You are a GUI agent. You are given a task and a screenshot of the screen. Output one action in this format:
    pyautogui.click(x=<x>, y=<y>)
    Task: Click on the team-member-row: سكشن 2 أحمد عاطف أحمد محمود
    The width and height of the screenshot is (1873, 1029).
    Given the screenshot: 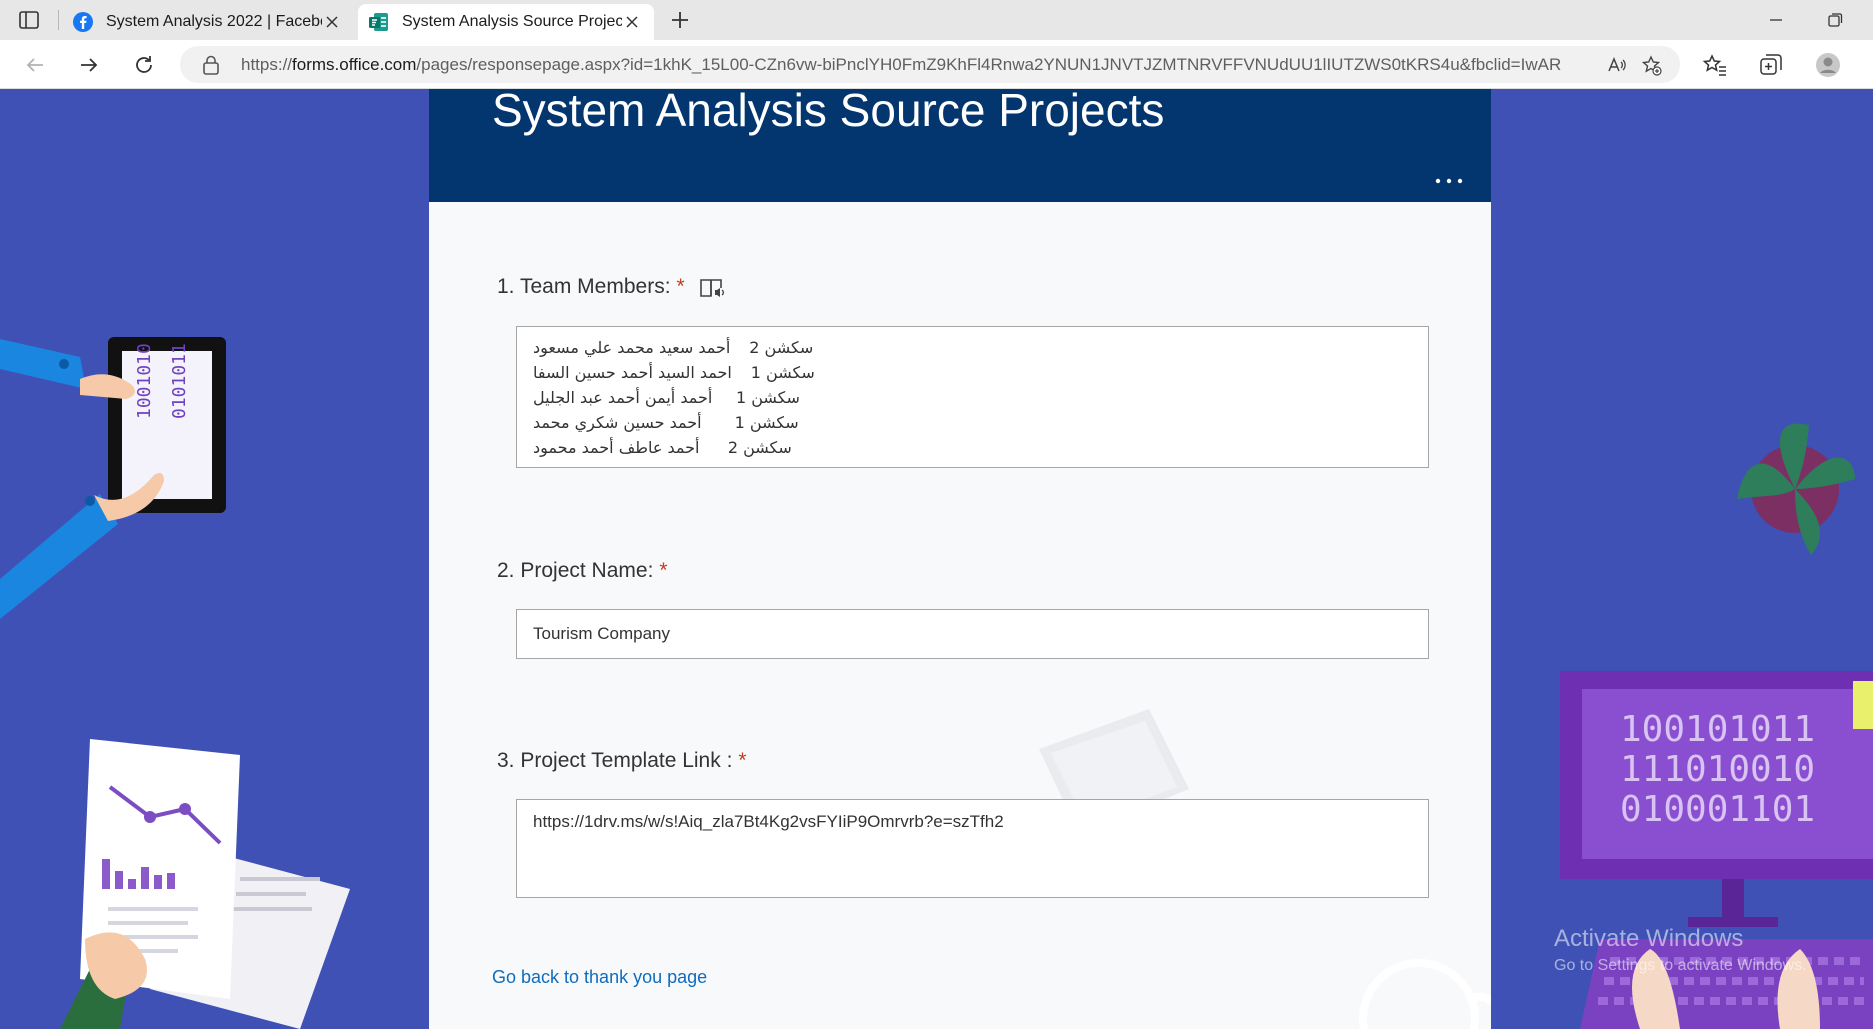 What is the action you would take?
    pyautogui.click(x=662, y=448)
    